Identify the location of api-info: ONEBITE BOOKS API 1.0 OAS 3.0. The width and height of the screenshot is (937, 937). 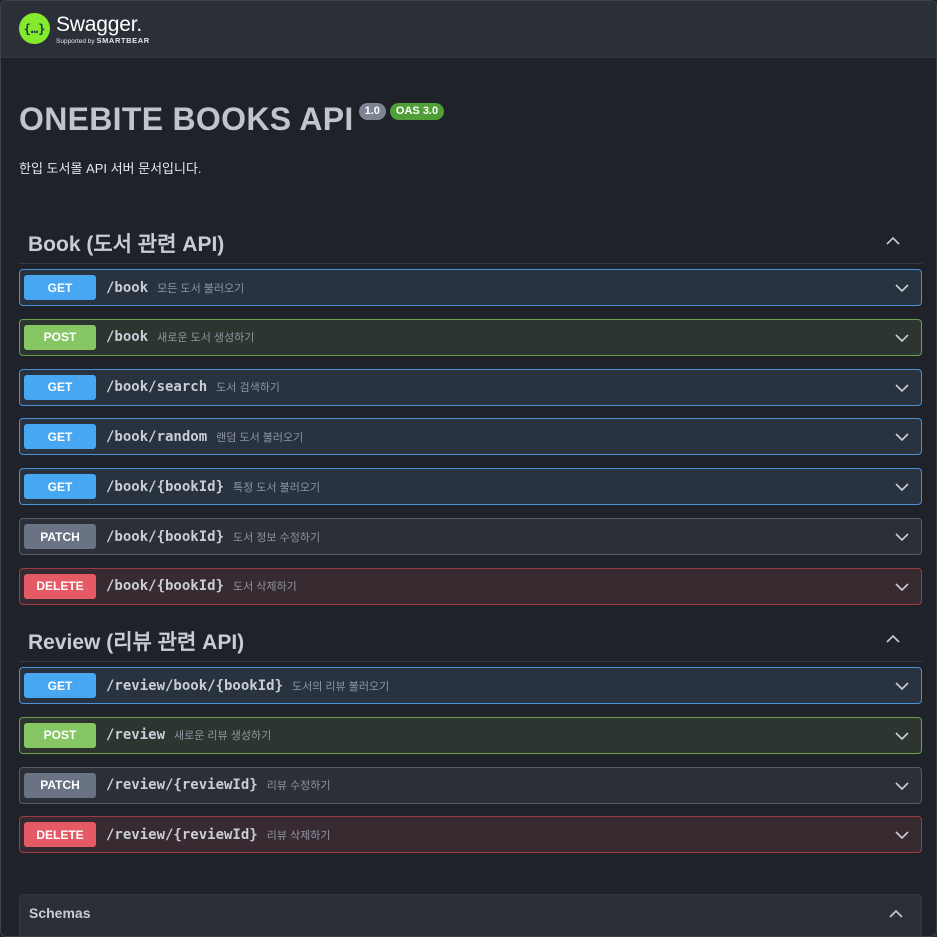
(232, 119).